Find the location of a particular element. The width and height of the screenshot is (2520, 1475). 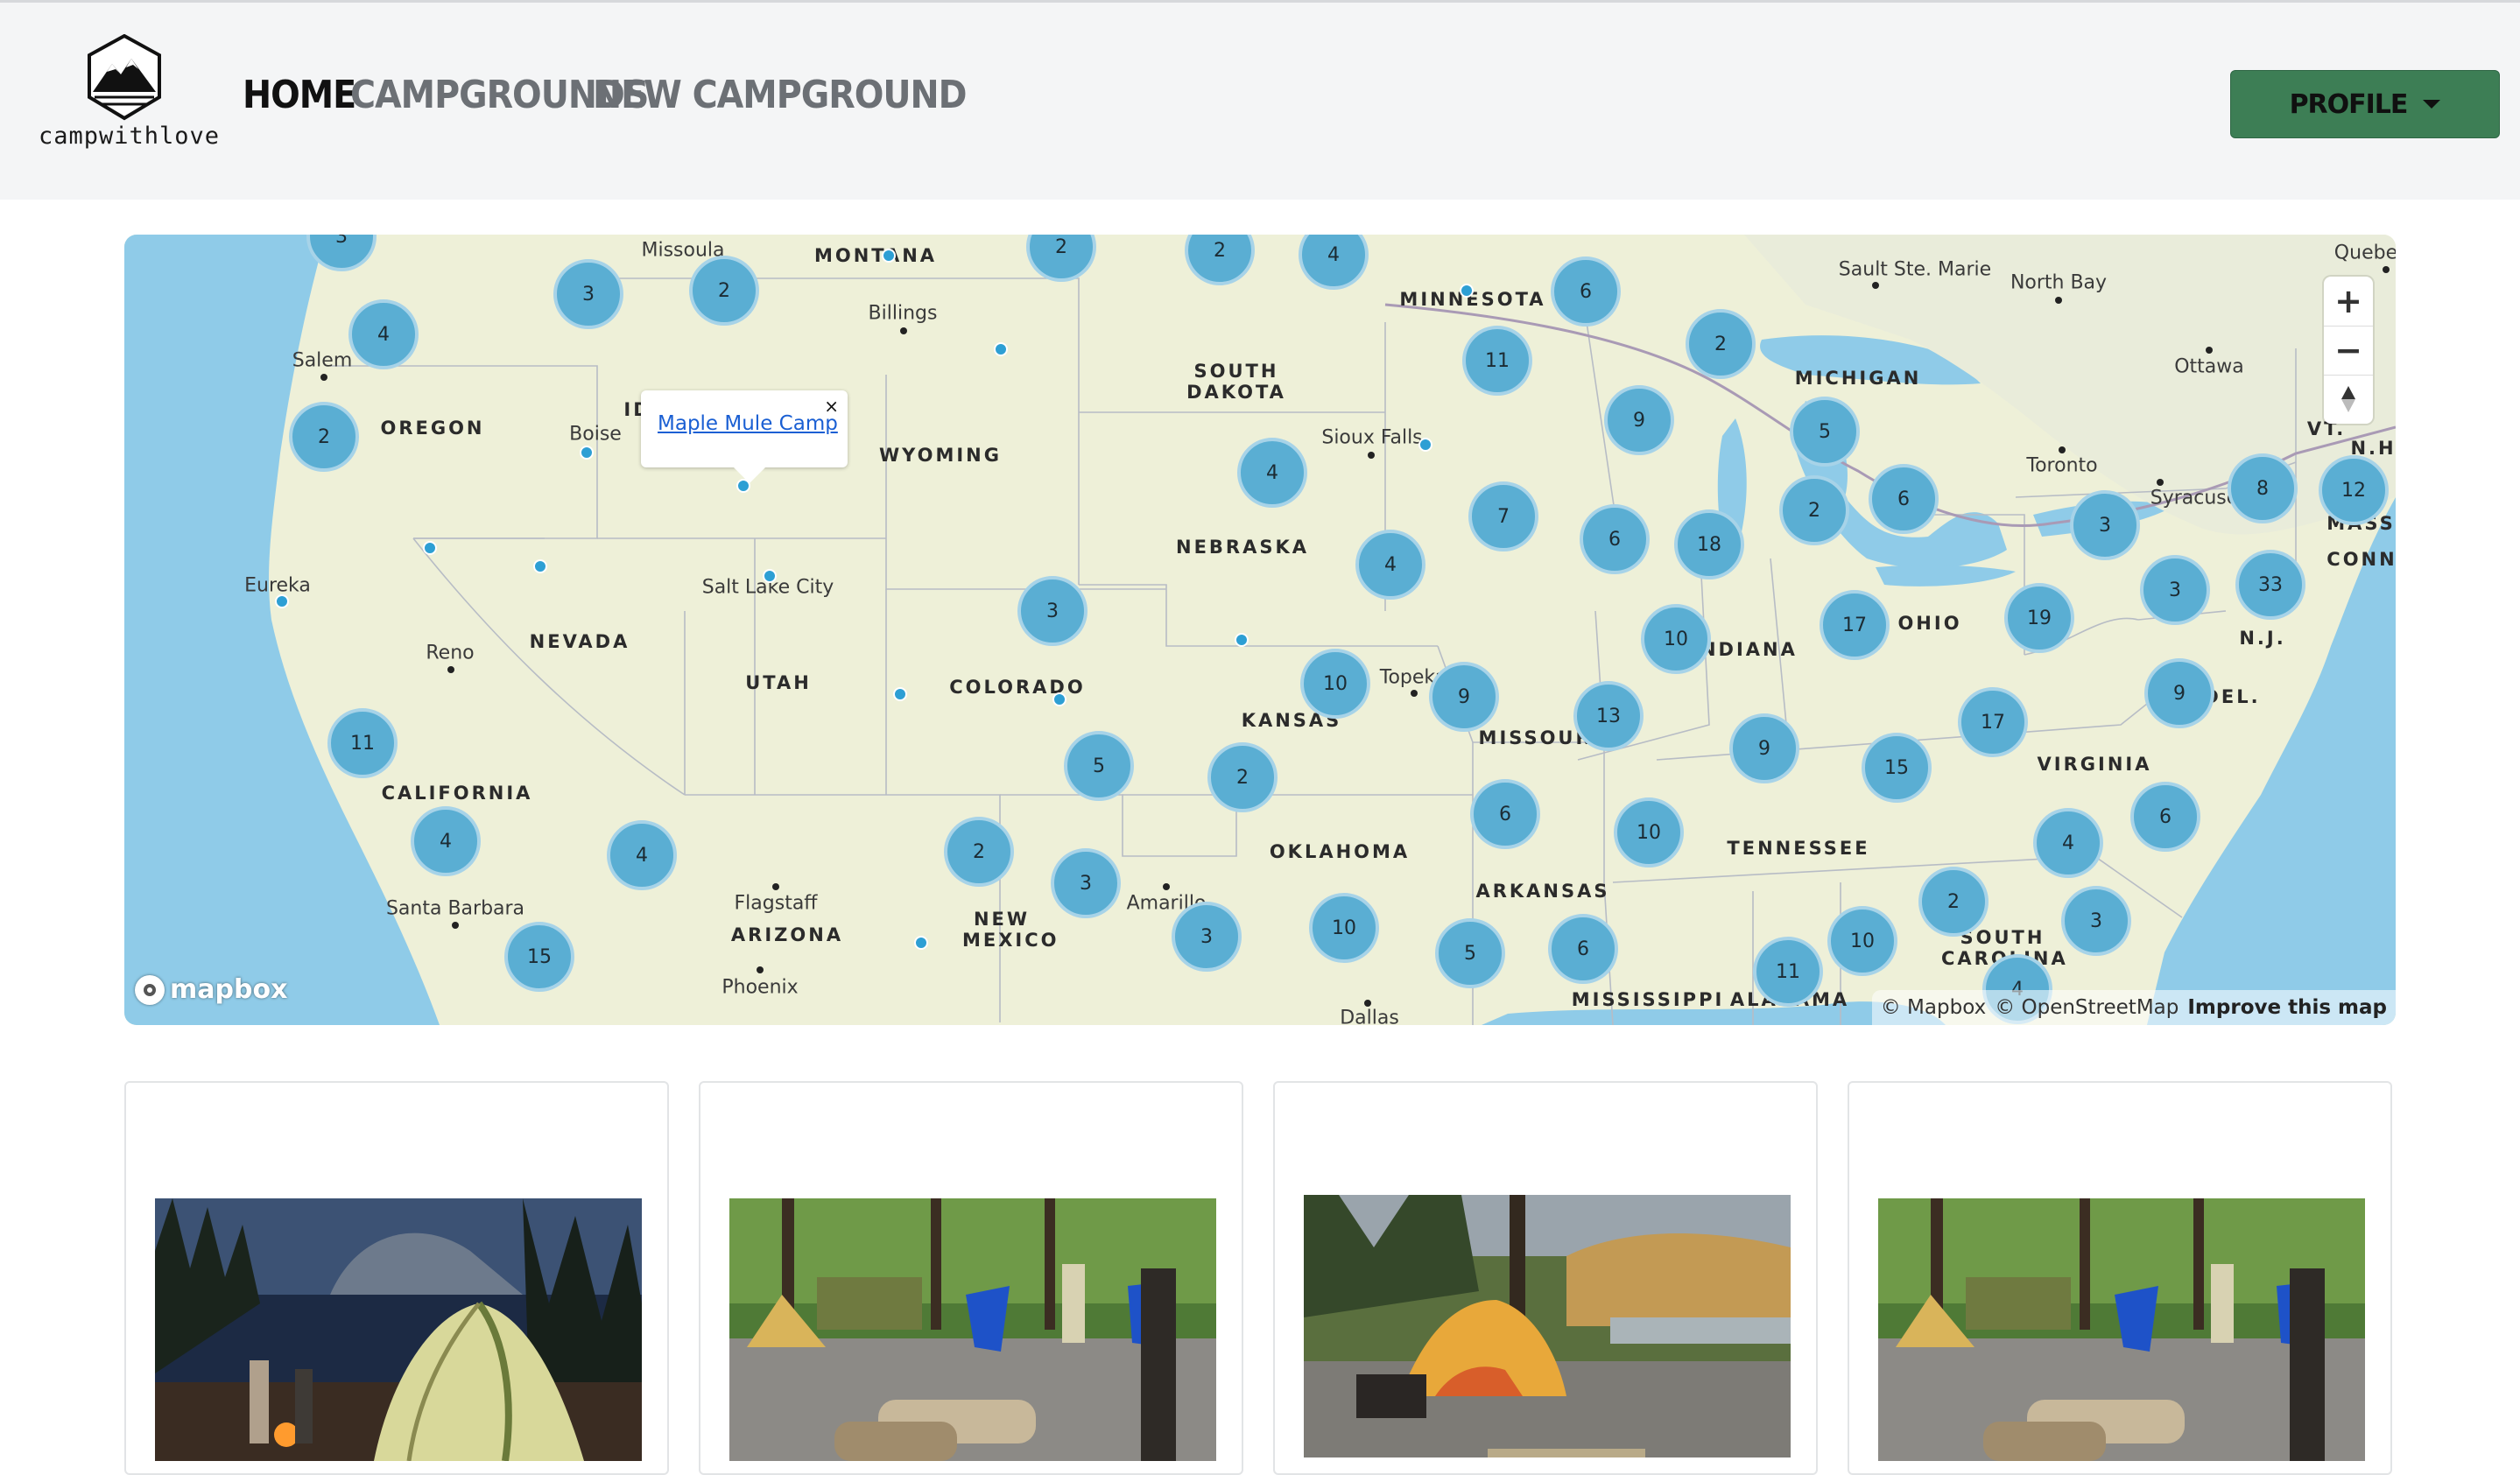

nav-new-campground-link: New Campground is located at coordinates (780, 95).